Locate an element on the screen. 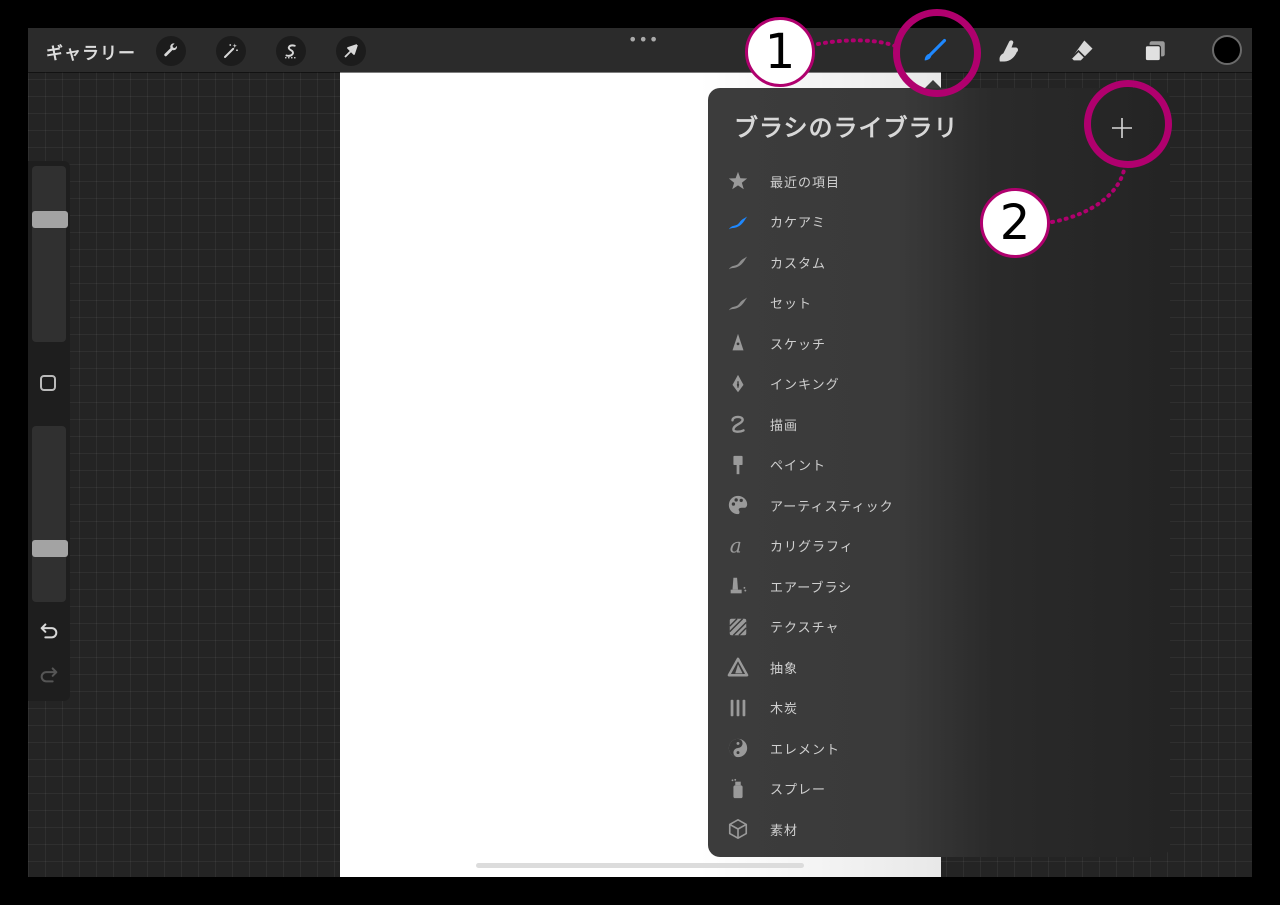 The width and height of the screenshot is (1280, 905). smudge-tool-button is located at coordinates (1008, 51).